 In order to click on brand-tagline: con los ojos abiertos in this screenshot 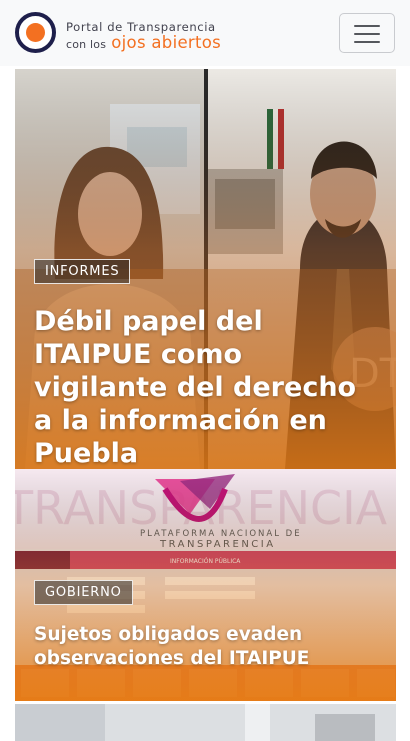, I will do `click(143, 42)`.